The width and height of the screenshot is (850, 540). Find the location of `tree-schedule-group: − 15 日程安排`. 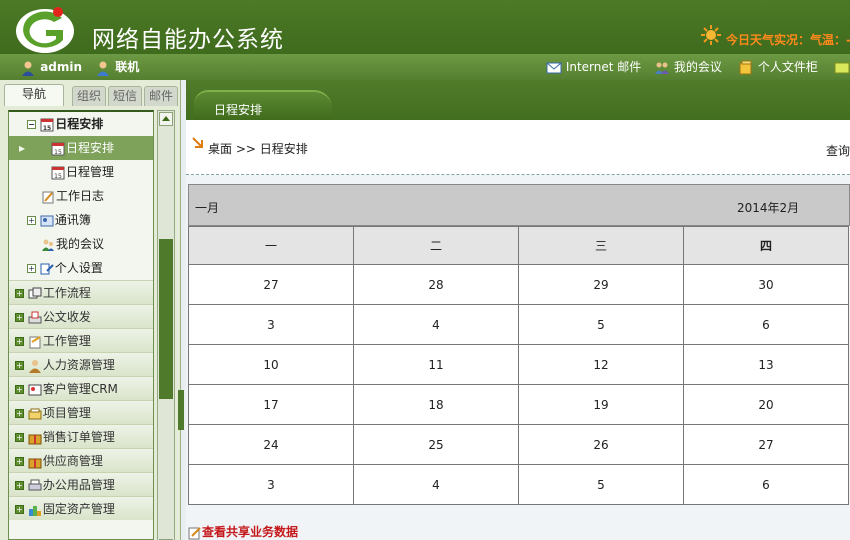

tree-schedule-group: − 15 日程安排 is located at coordinates (81, 124).